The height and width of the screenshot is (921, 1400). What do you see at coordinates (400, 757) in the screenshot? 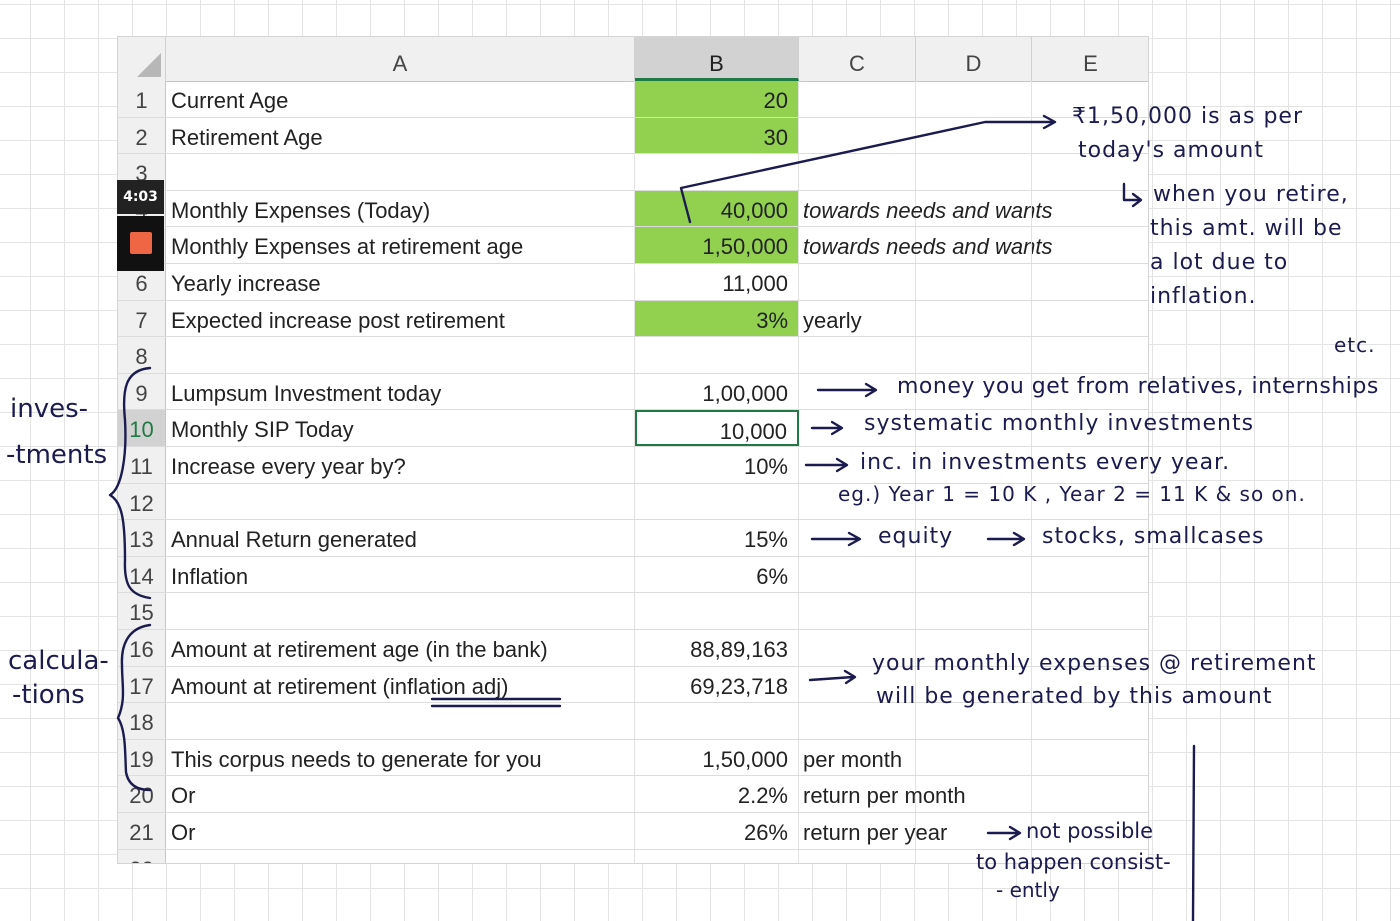
I see `cell-label: This corpus needs to generate for you` at bounding box center [400, 757].